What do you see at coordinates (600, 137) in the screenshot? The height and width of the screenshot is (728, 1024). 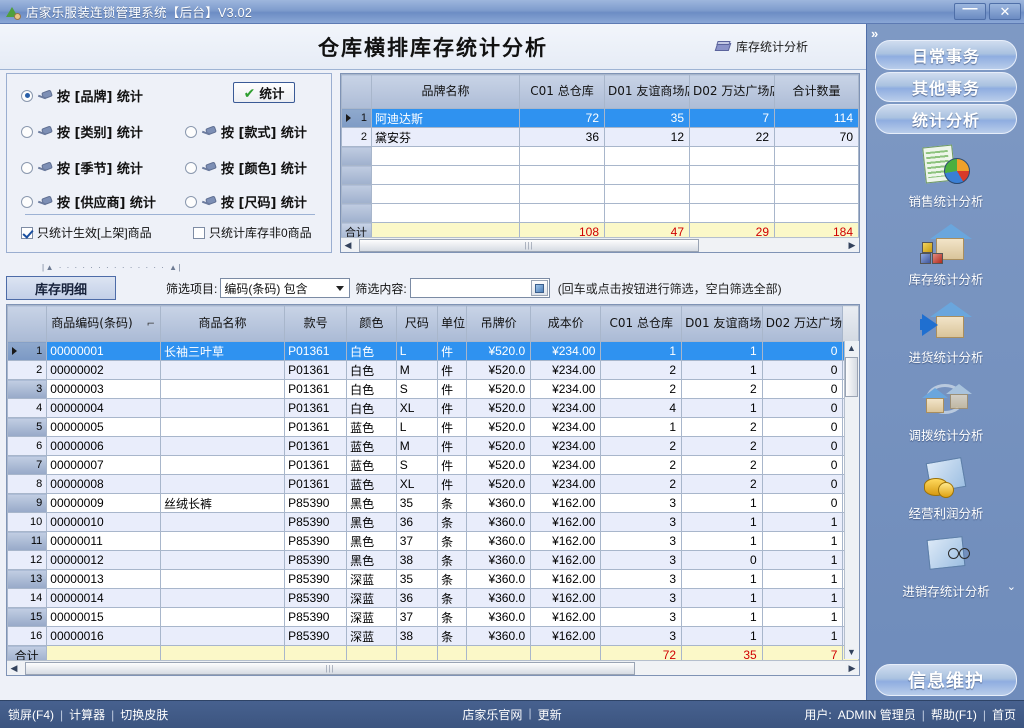 I see `table-row: 2 黛安芬 36 12 22 70` at bounding box center [600, 137].